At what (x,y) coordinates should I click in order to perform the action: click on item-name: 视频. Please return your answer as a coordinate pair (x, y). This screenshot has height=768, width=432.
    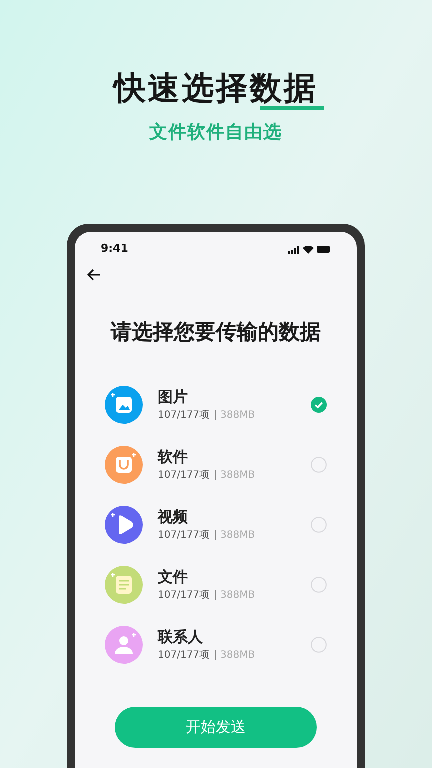
    Looking at the image, I should click on (173, 516).